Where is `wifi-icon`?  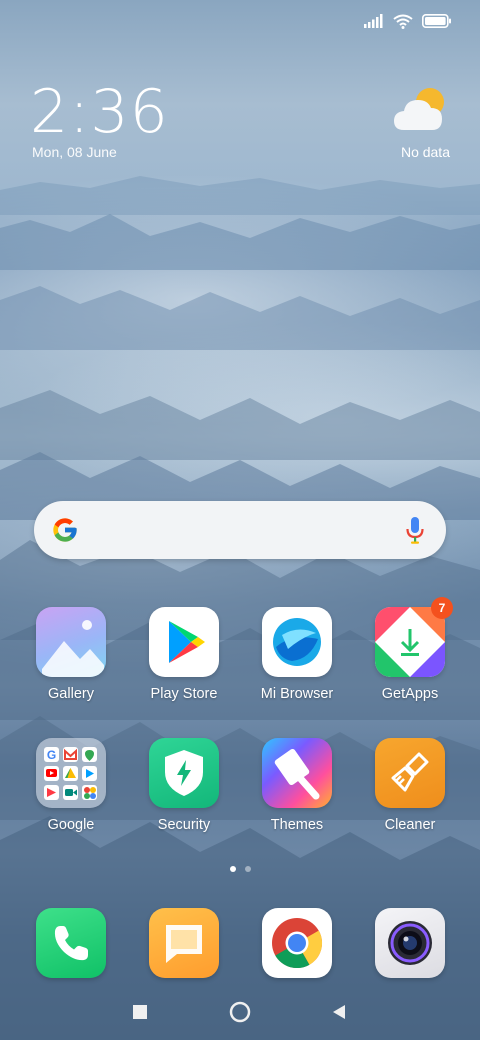 wifi-icon is located at coordinates (403, 21).